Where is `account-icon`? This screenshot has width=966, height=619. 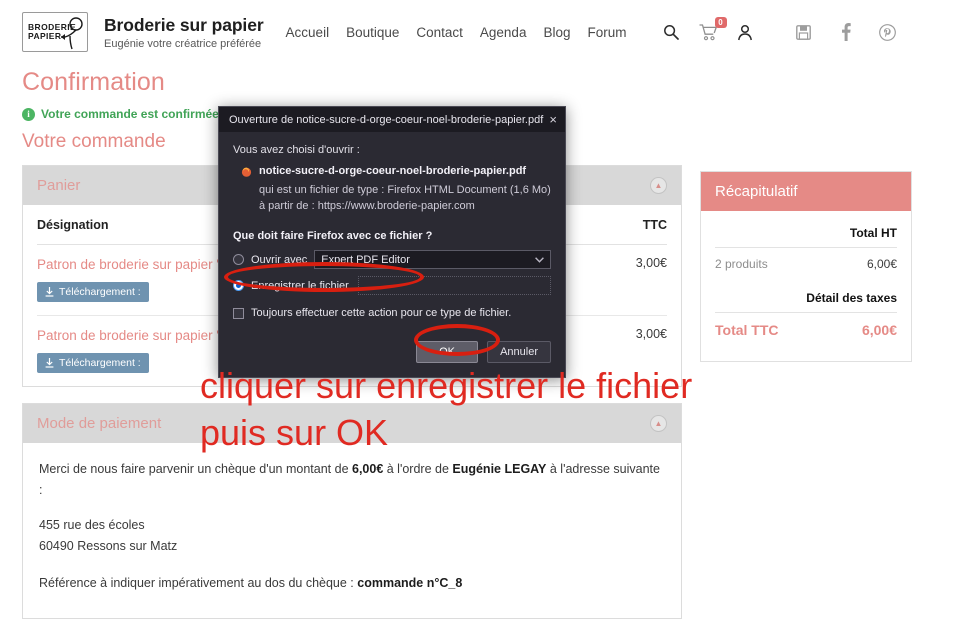
account-icon is located at coordinates (745, 32).